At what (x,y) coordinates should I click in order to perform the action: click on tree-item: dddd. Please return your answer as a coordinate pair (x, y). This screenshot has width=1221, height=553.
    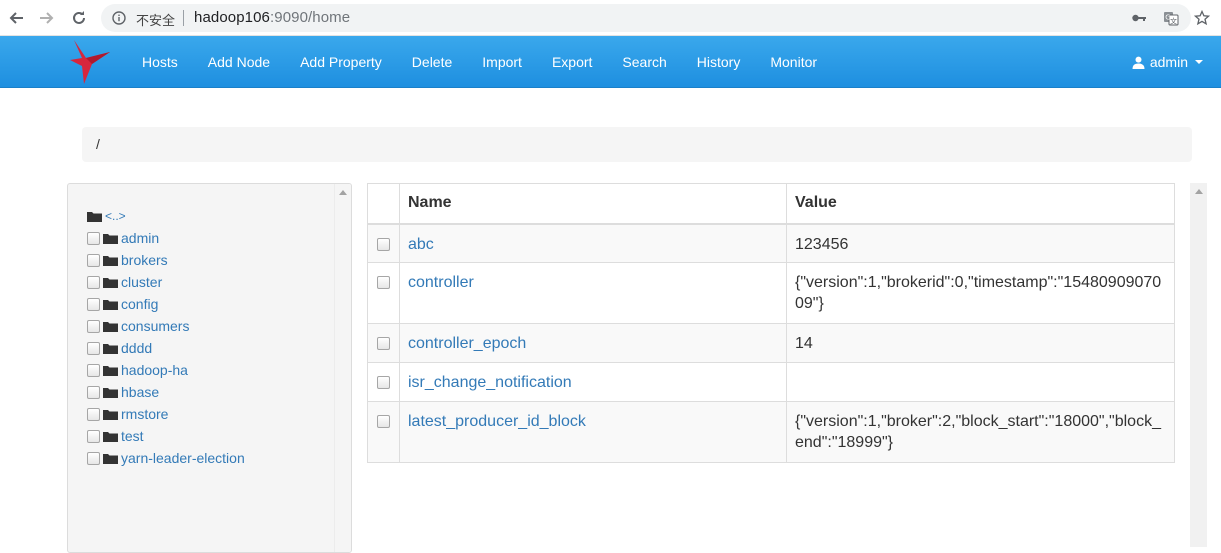
    Looking at the image, I should click on (166, 348).